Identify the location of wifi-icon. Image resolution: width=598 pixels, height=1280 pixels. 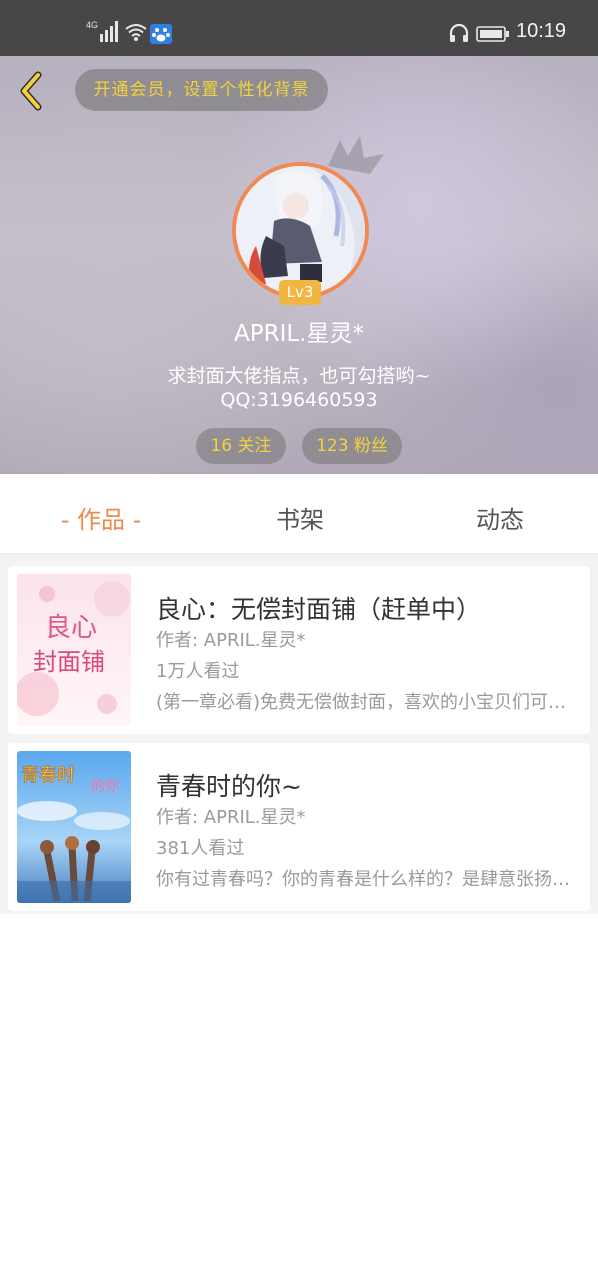
(136, 32).